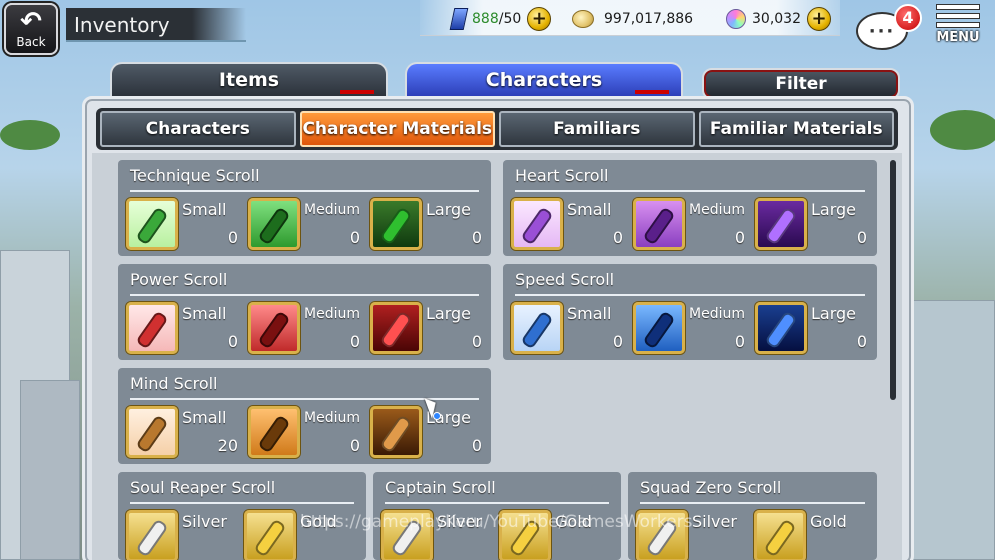  I want to click on subtab-familiars: Familiars, so click(597, 129).